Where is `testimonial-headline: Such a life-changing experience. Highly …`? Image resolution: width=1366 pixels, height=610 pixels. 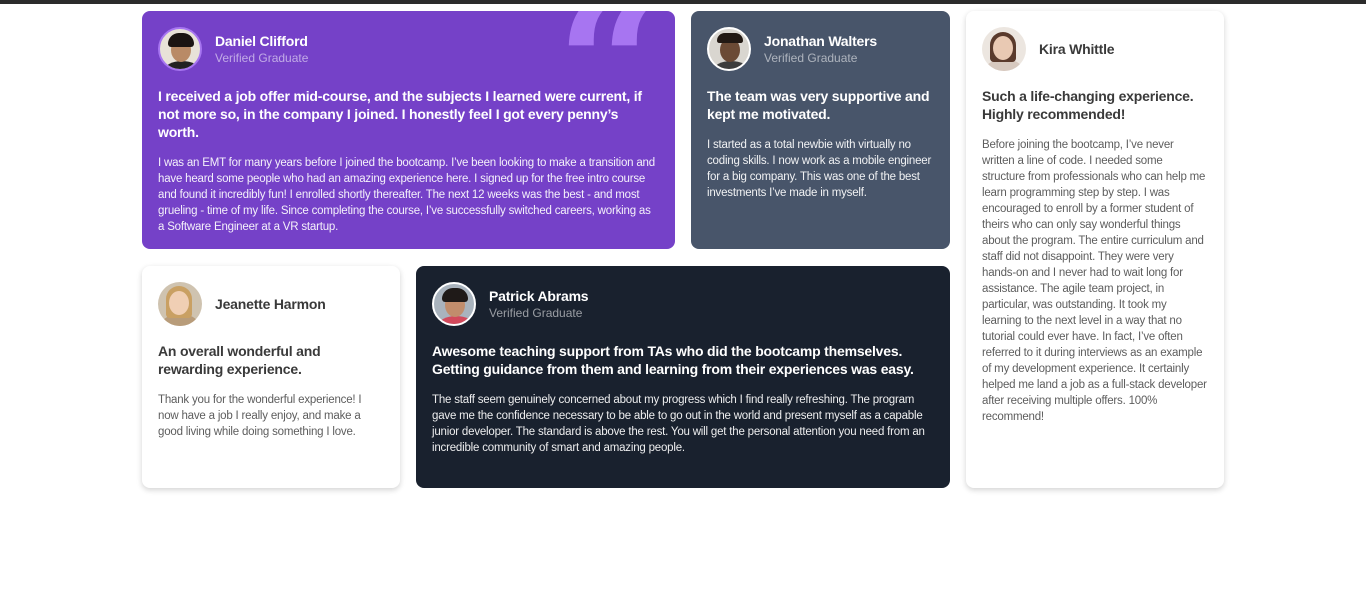
testimonial-headline: Such a life-changing experience. Highly … is located at coordinates (1088, 105).